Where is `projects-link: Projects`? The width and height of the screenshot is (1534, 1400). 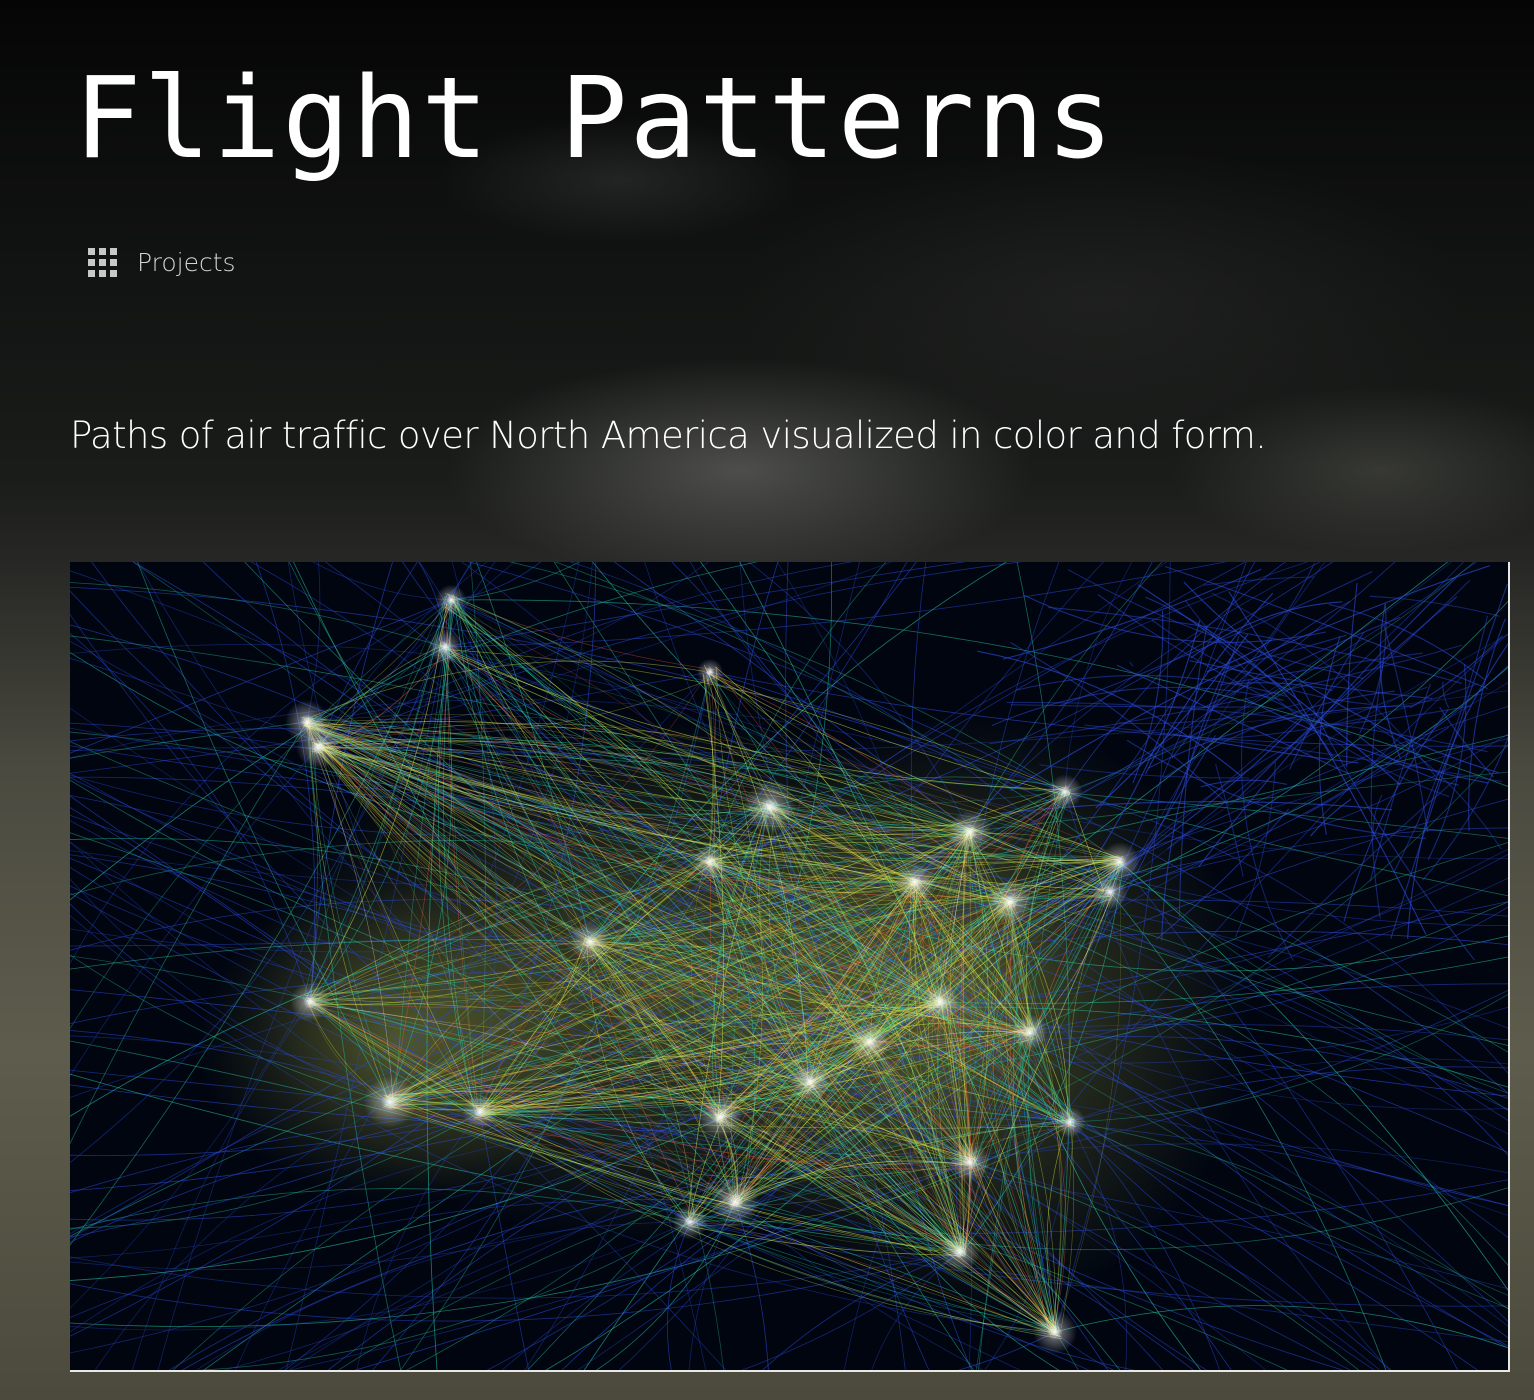 projects-link: Projects is located at coordinates (162, 262).